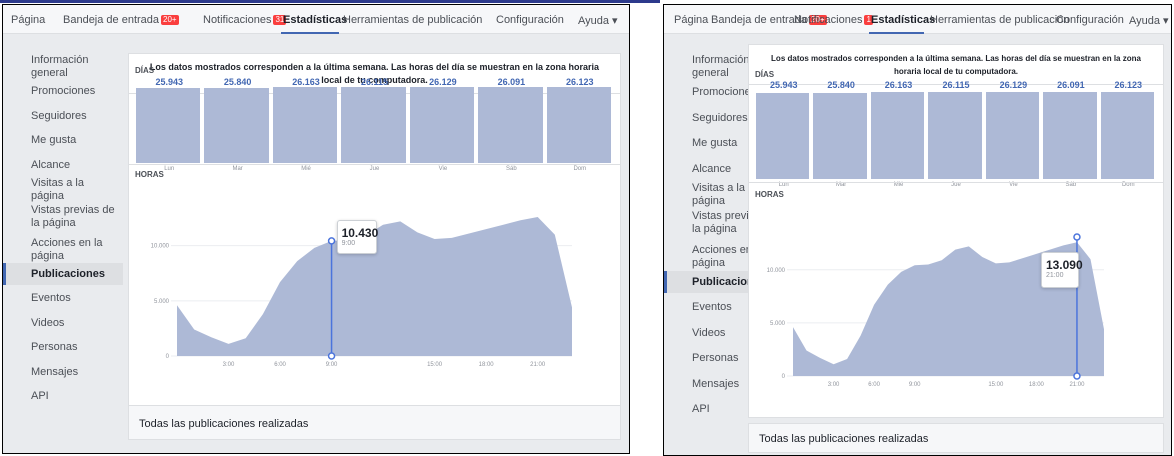 This screenshot has width=1174, height=456. What do you see at coordinates (63, 116) in the screenshot?
I see `sidebar-item: Seguidores` at bounding box center [63, 116].